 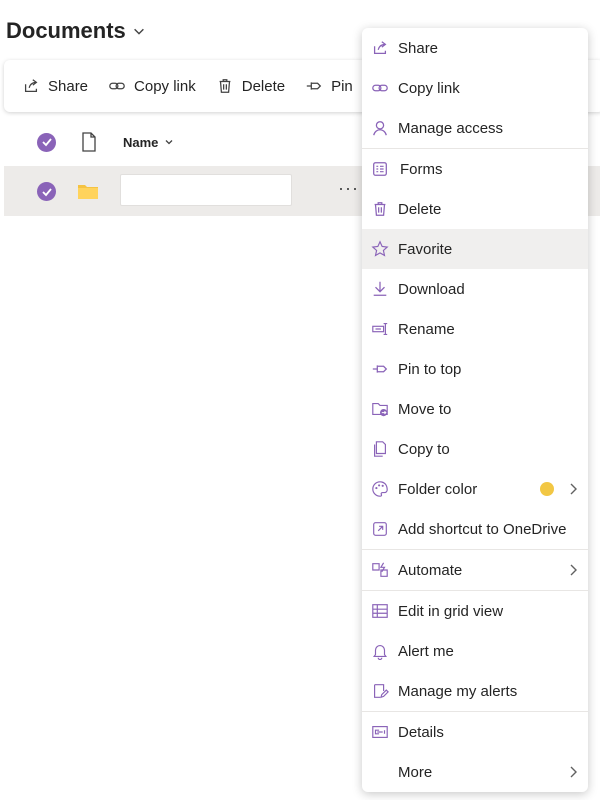 I want to click on rename-input, so click(x=206, y=190).